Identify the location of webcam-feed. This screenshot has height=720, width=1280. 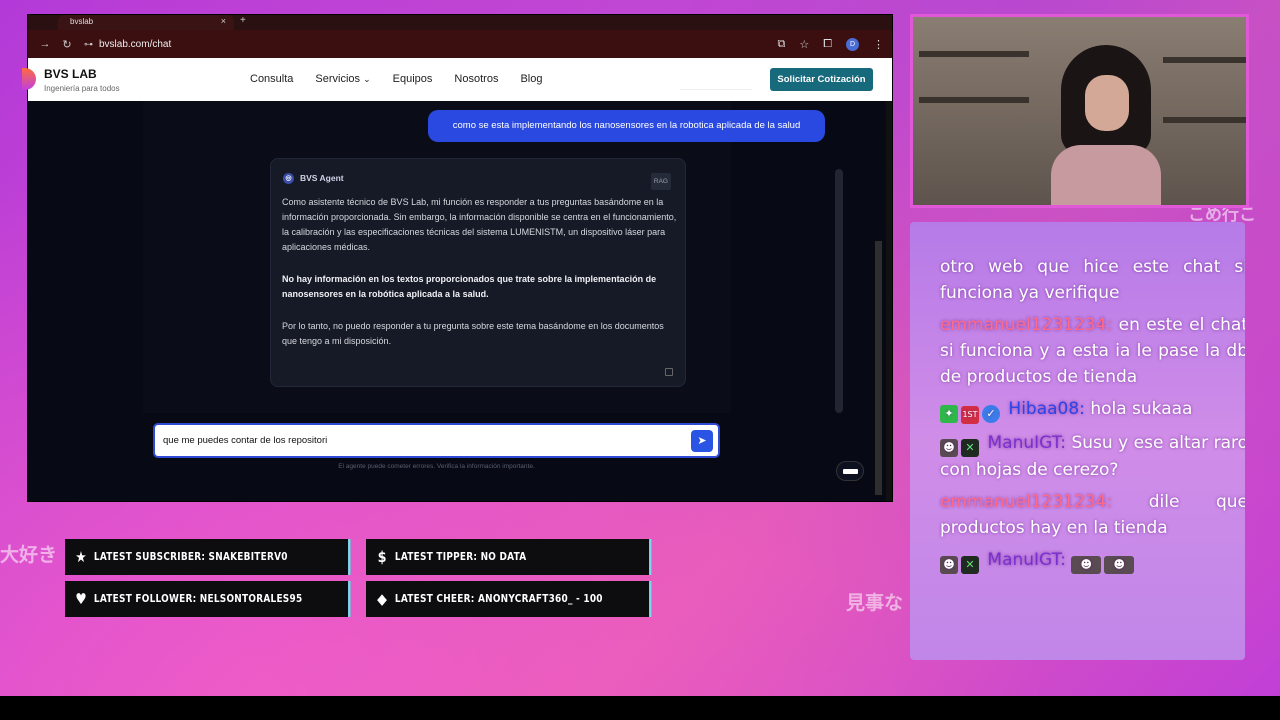
(1079, 111).